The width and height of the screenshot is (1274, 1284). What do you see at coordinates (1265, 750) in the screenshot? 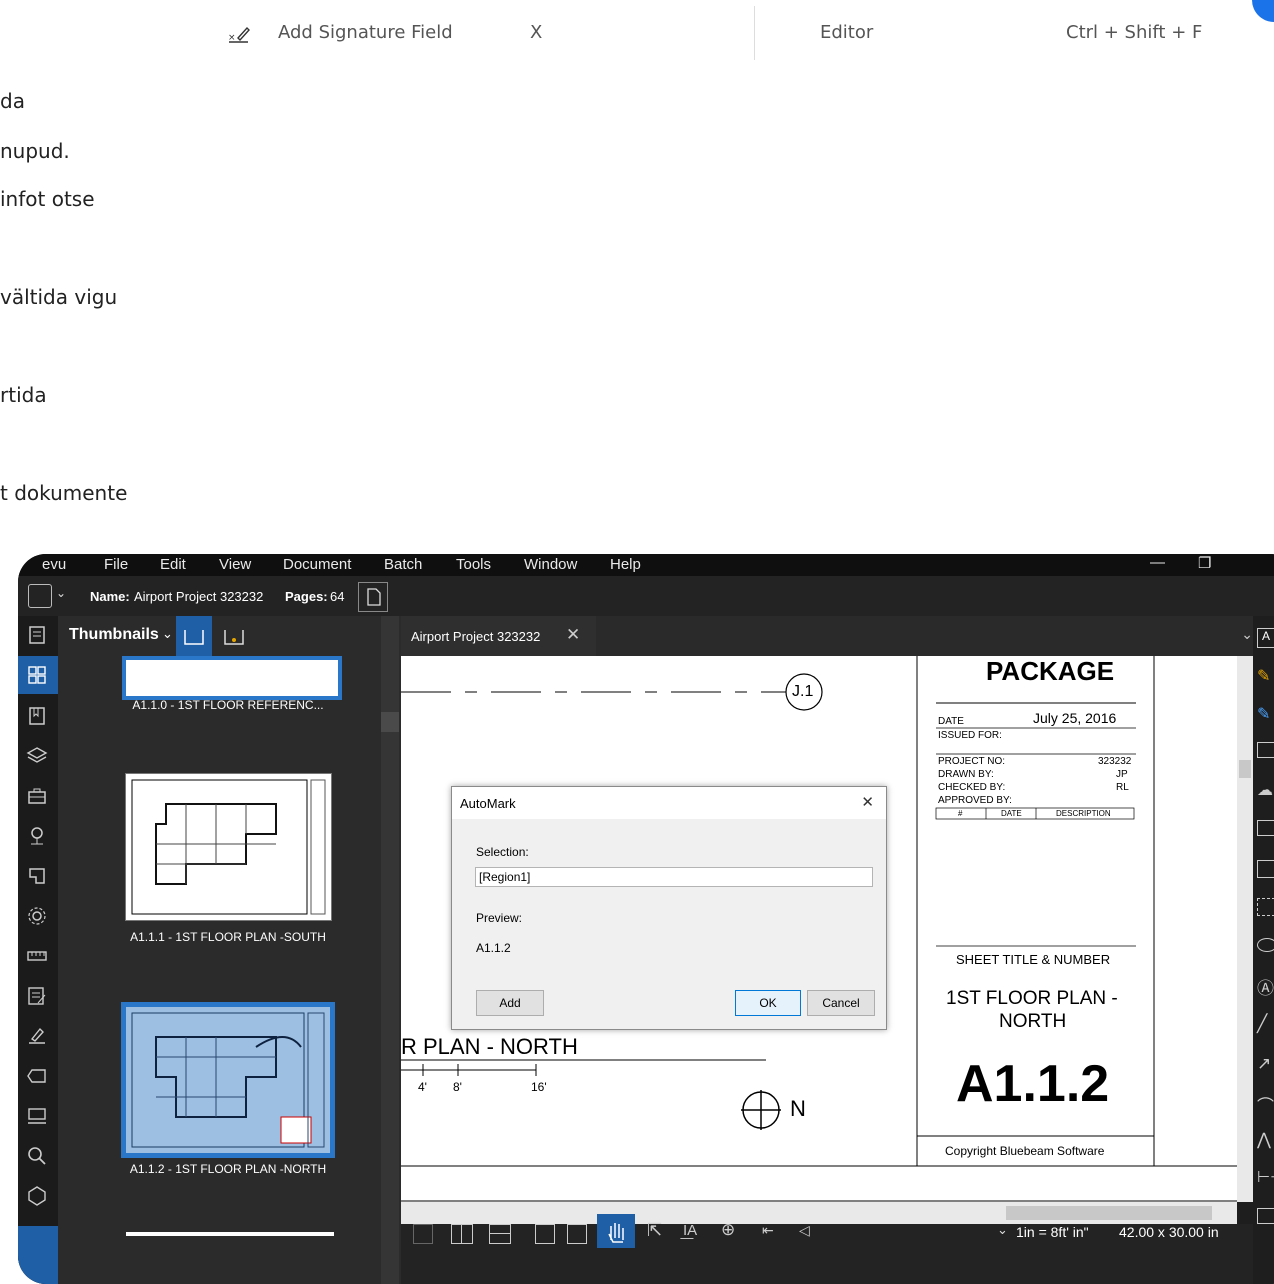
I see `note-tool-icon` at bounding box center [1265, 750].